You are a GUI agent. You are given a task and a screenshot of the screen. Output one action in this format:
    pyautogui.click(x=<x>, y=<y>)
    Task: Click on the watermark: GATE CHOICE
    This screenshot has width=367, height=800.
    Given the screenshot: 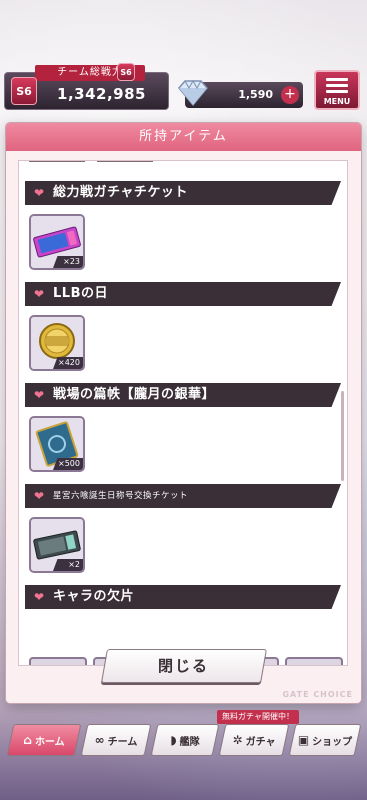 What is the action you would take?
    pyautogui.click(x=317, y=694)
    